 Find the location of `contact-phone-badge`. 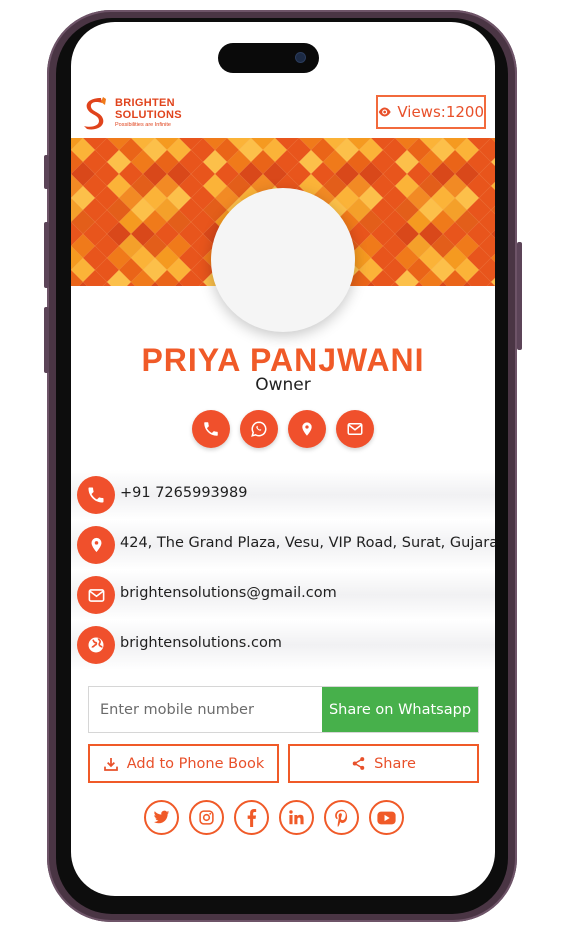

contact-phone-badge is located at coordinates (96, 495).